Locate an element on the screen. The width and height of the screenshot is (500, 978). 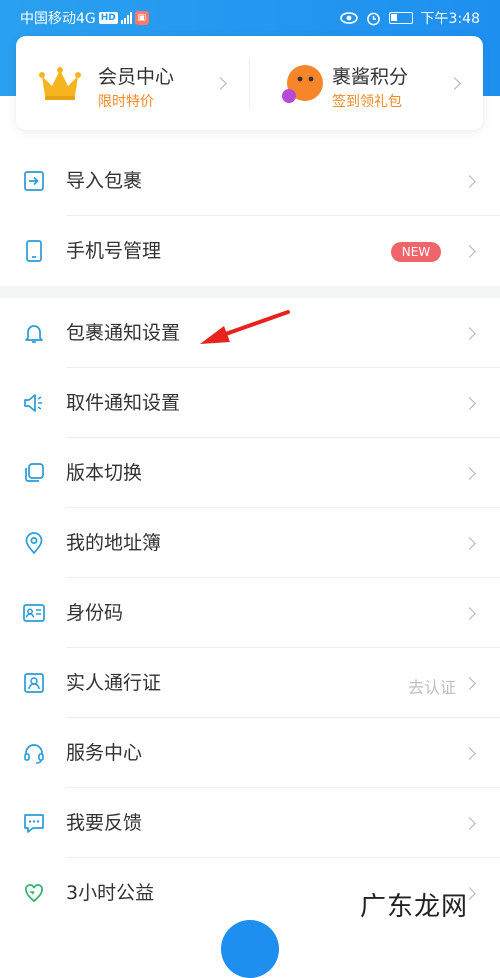
menu-item-label: 我要反馈 is located at coordinates (104, 823).